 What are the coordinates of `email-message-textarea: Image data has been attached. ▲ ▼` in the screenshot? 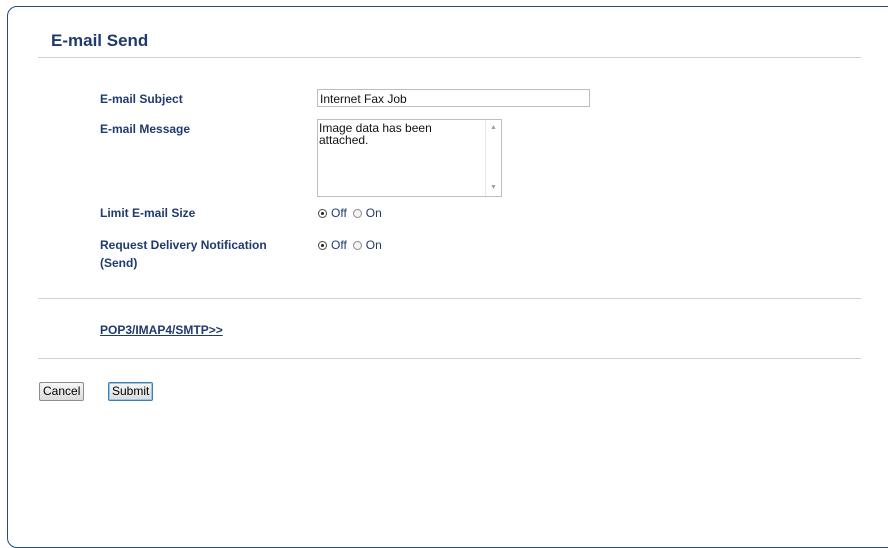 It's located at (409, 158).